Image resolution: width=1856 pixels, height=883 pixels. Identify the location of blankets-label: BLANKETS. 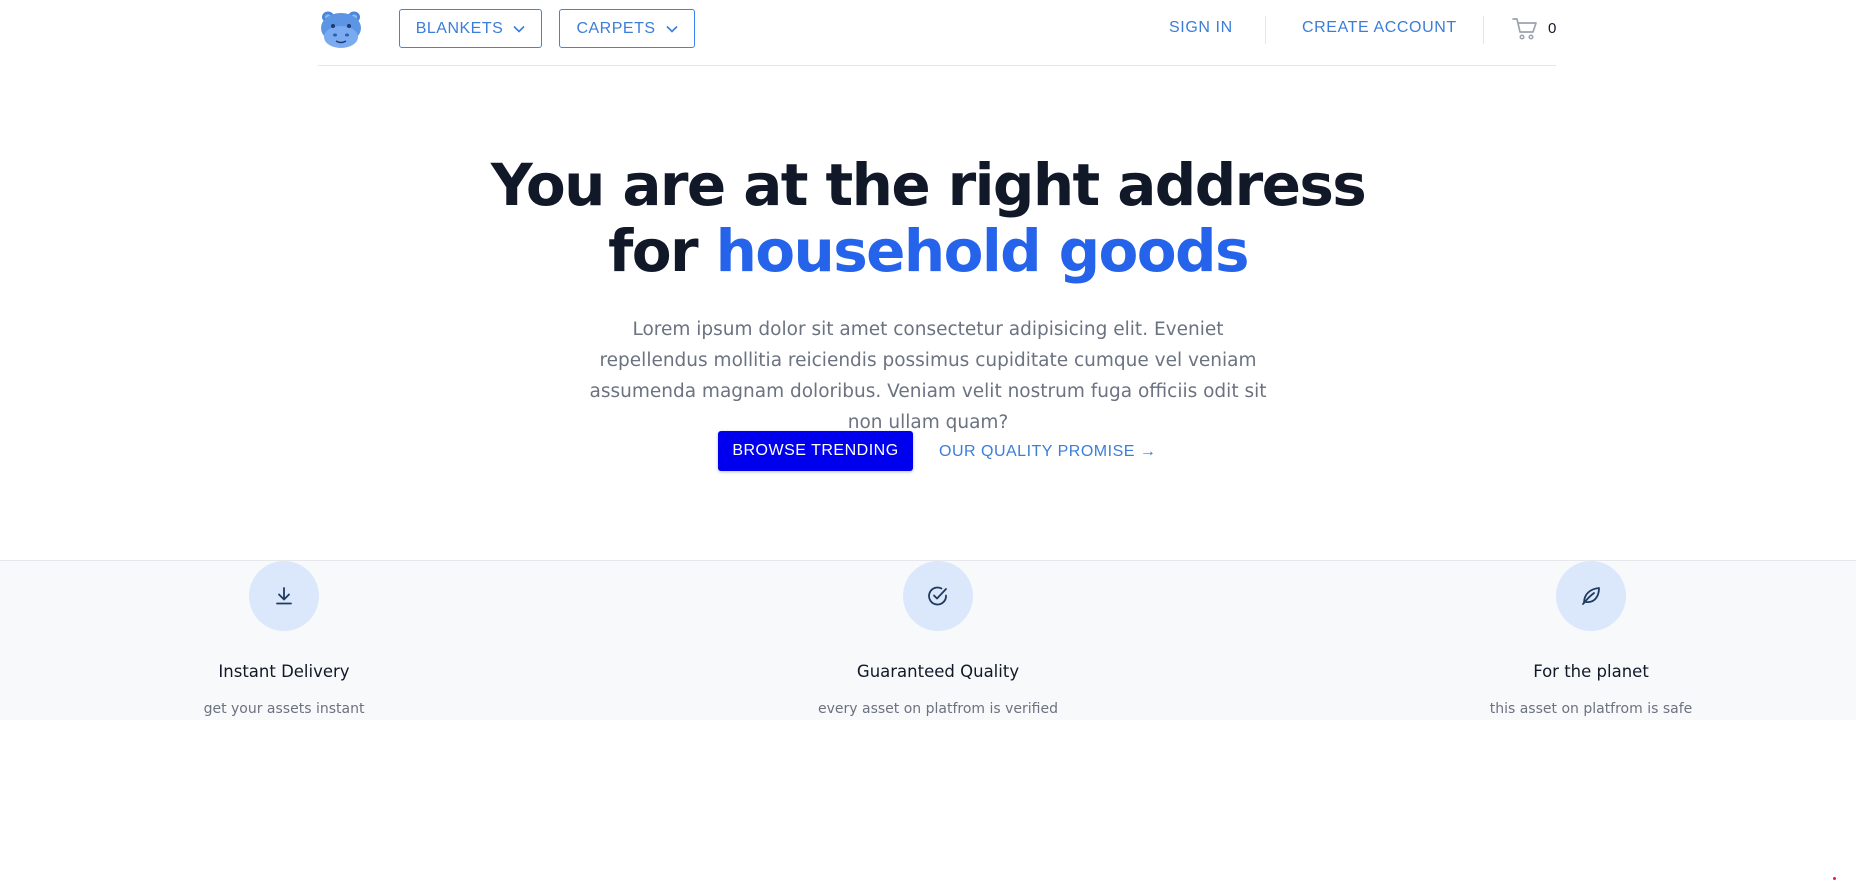
(459, 28).